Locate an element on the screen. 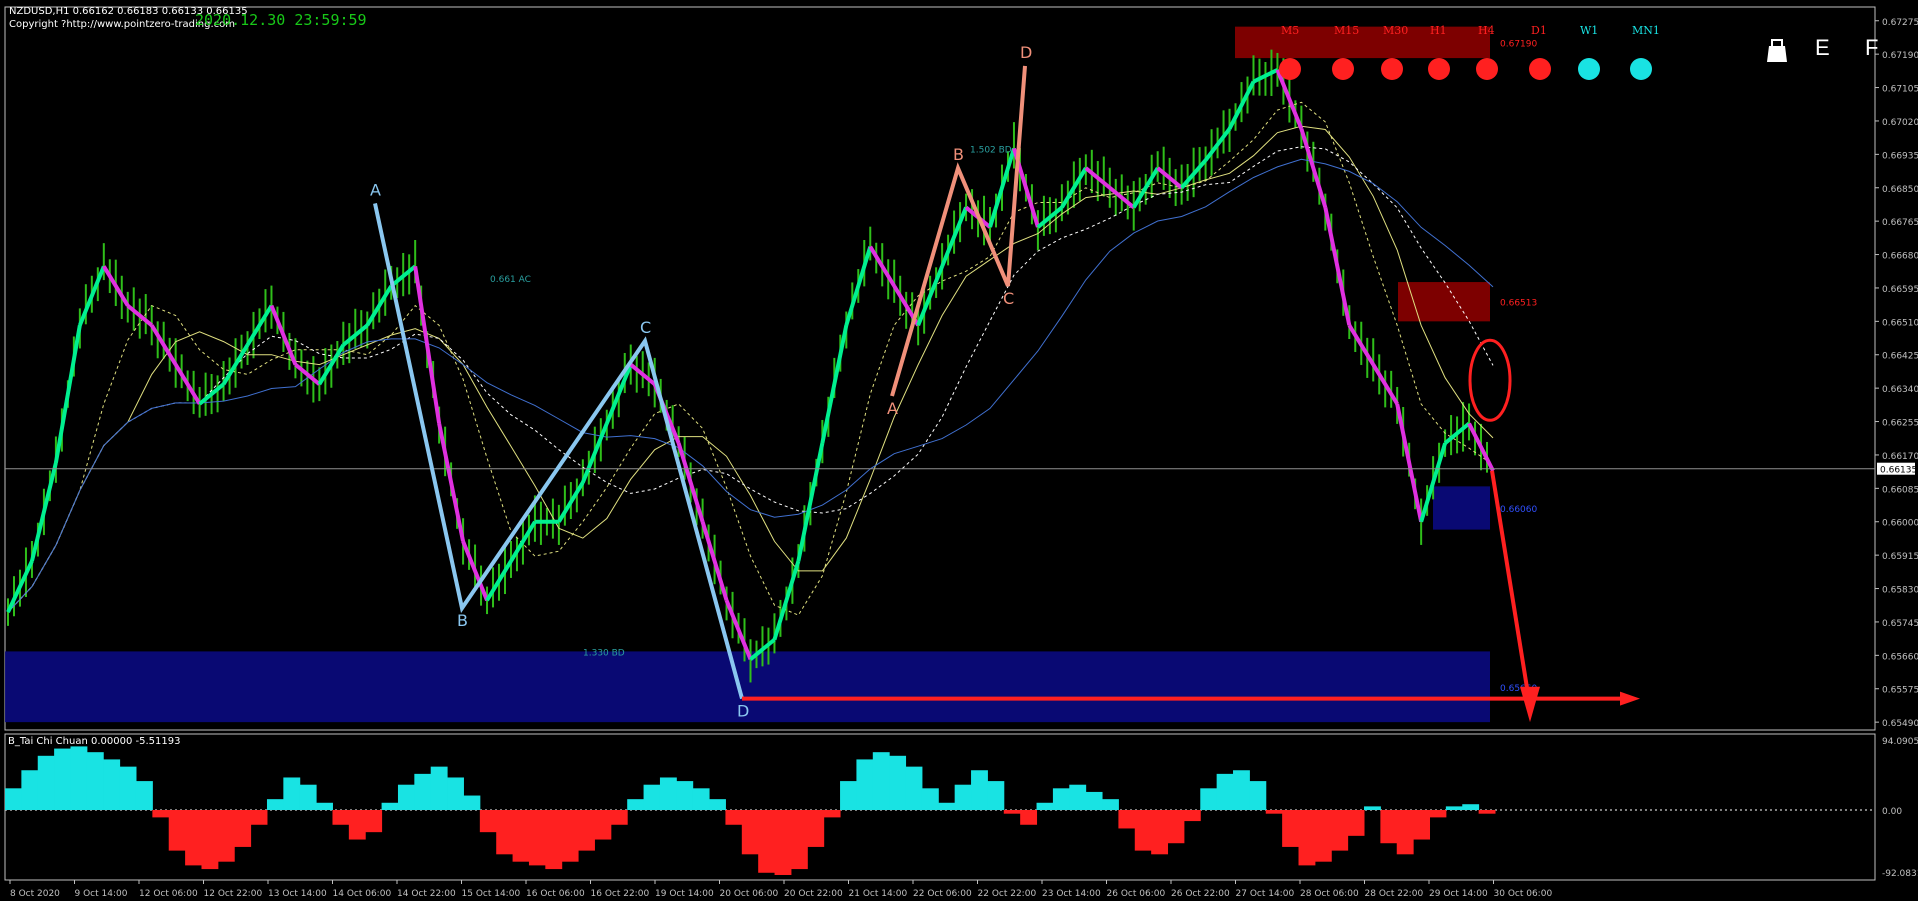 The image size is (1918, 901). toolbar-button-e: E is located at coordinates (1822, 48).